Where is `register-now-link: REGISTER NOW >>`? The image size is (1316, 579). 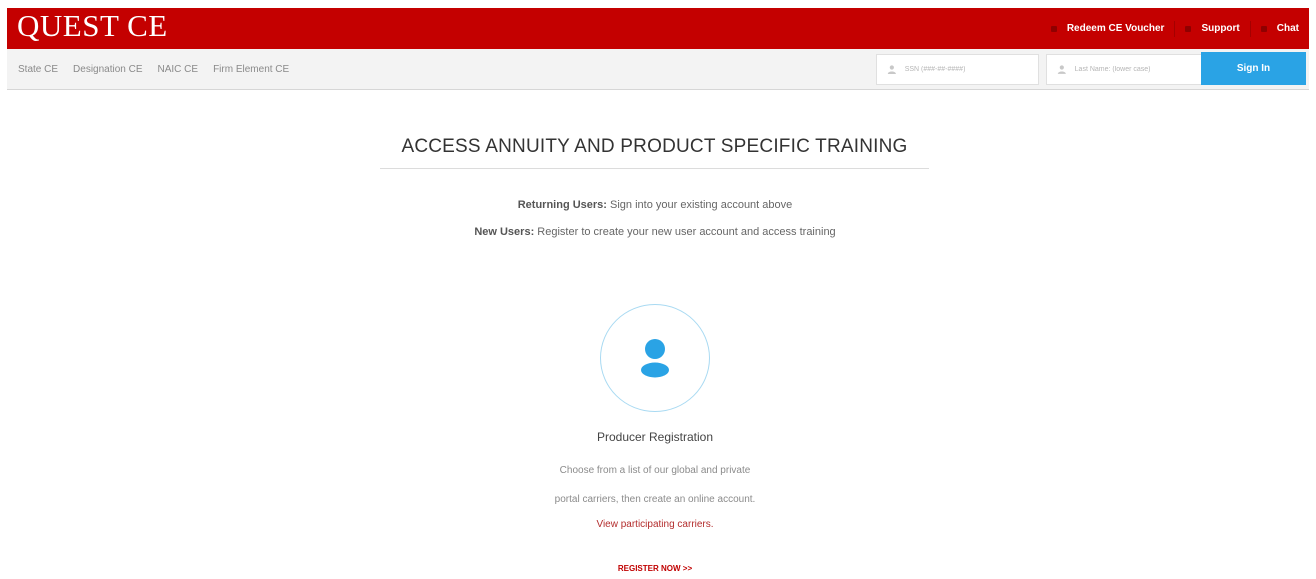
register-now-link: REGISTER NOW >> is located at coordinates (655, 568).